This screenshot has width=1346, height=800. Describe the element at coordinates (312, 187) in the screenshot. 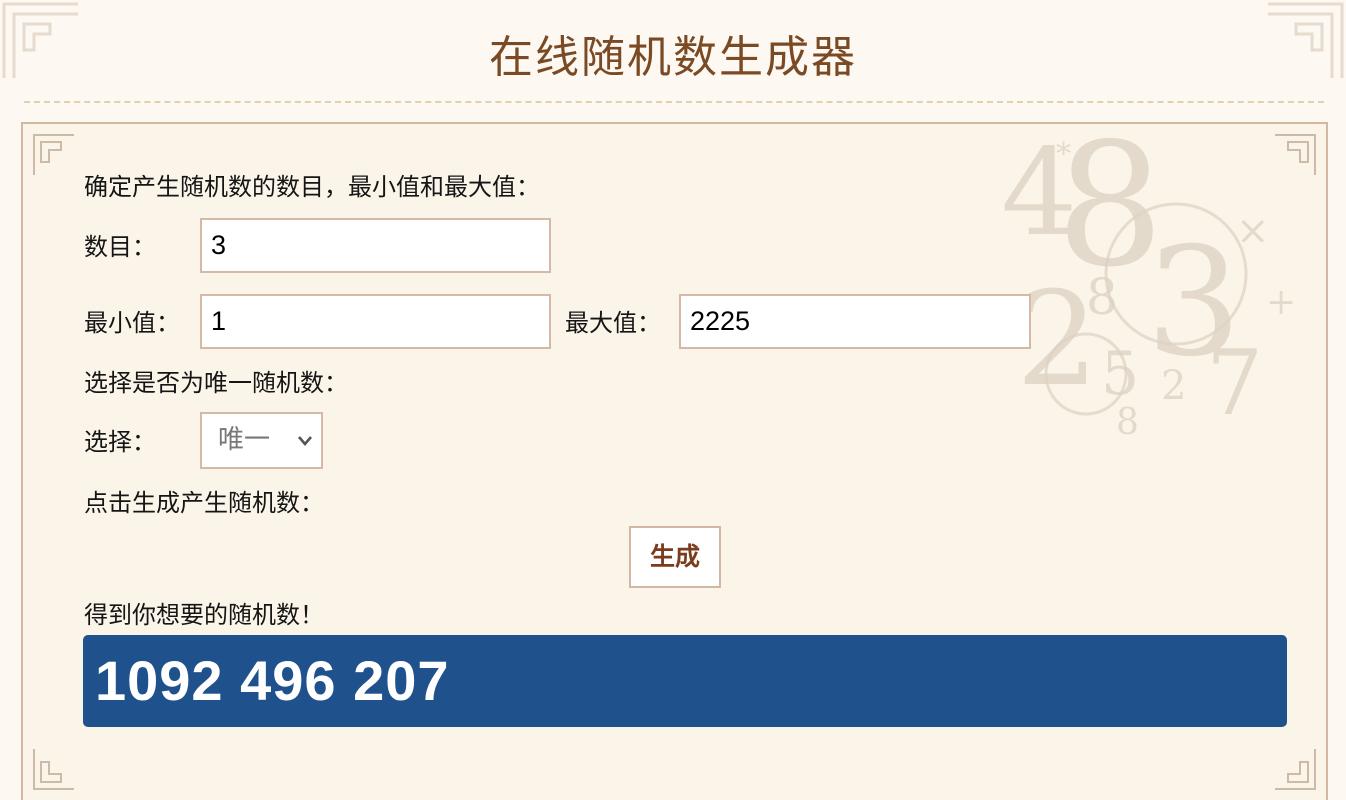

I see `intro-text: 确定产生随机数的数目，最小值和最大值：` at that location.